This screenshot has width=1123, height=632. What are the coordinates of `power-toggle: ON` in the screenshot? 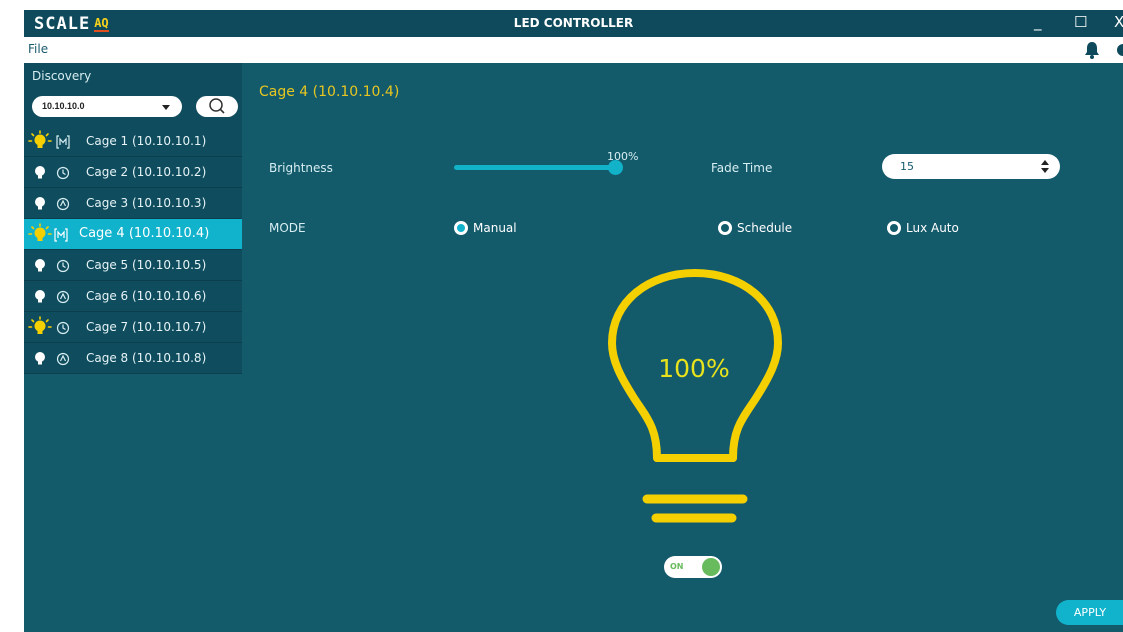 It's located at (693, 567).